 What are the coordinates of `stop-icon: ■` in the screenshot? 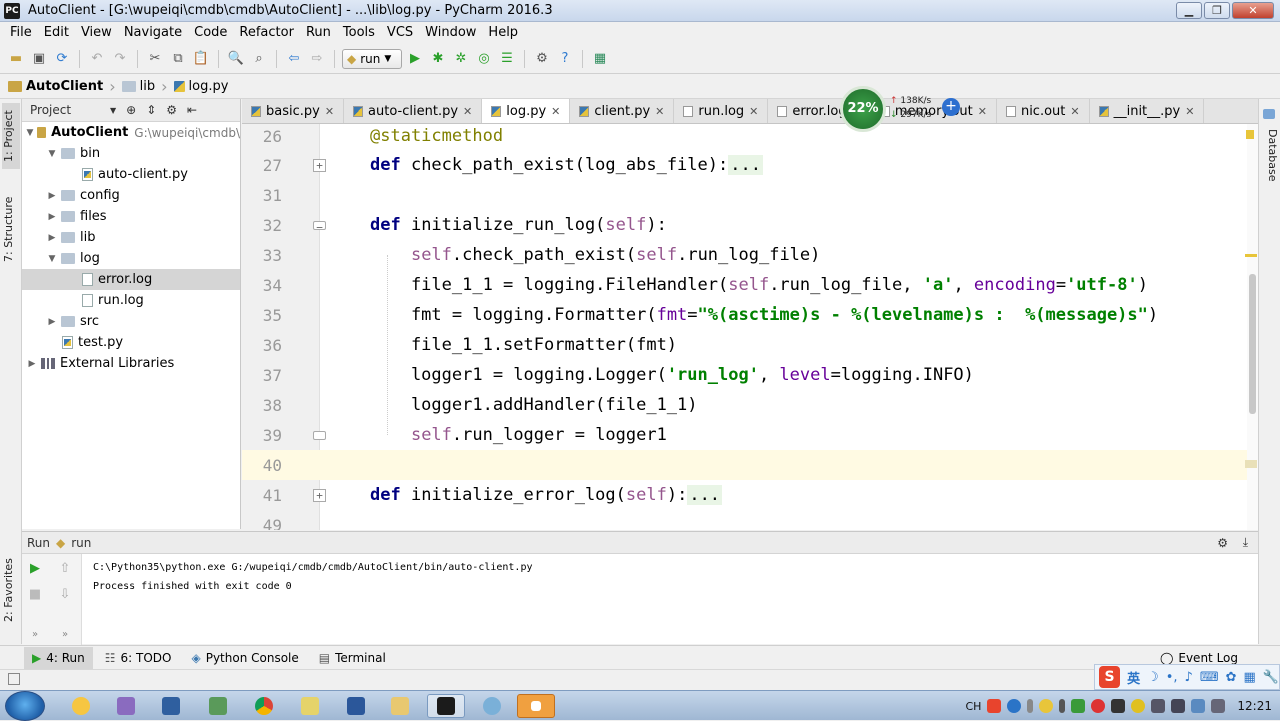 It's located at (35, 595).